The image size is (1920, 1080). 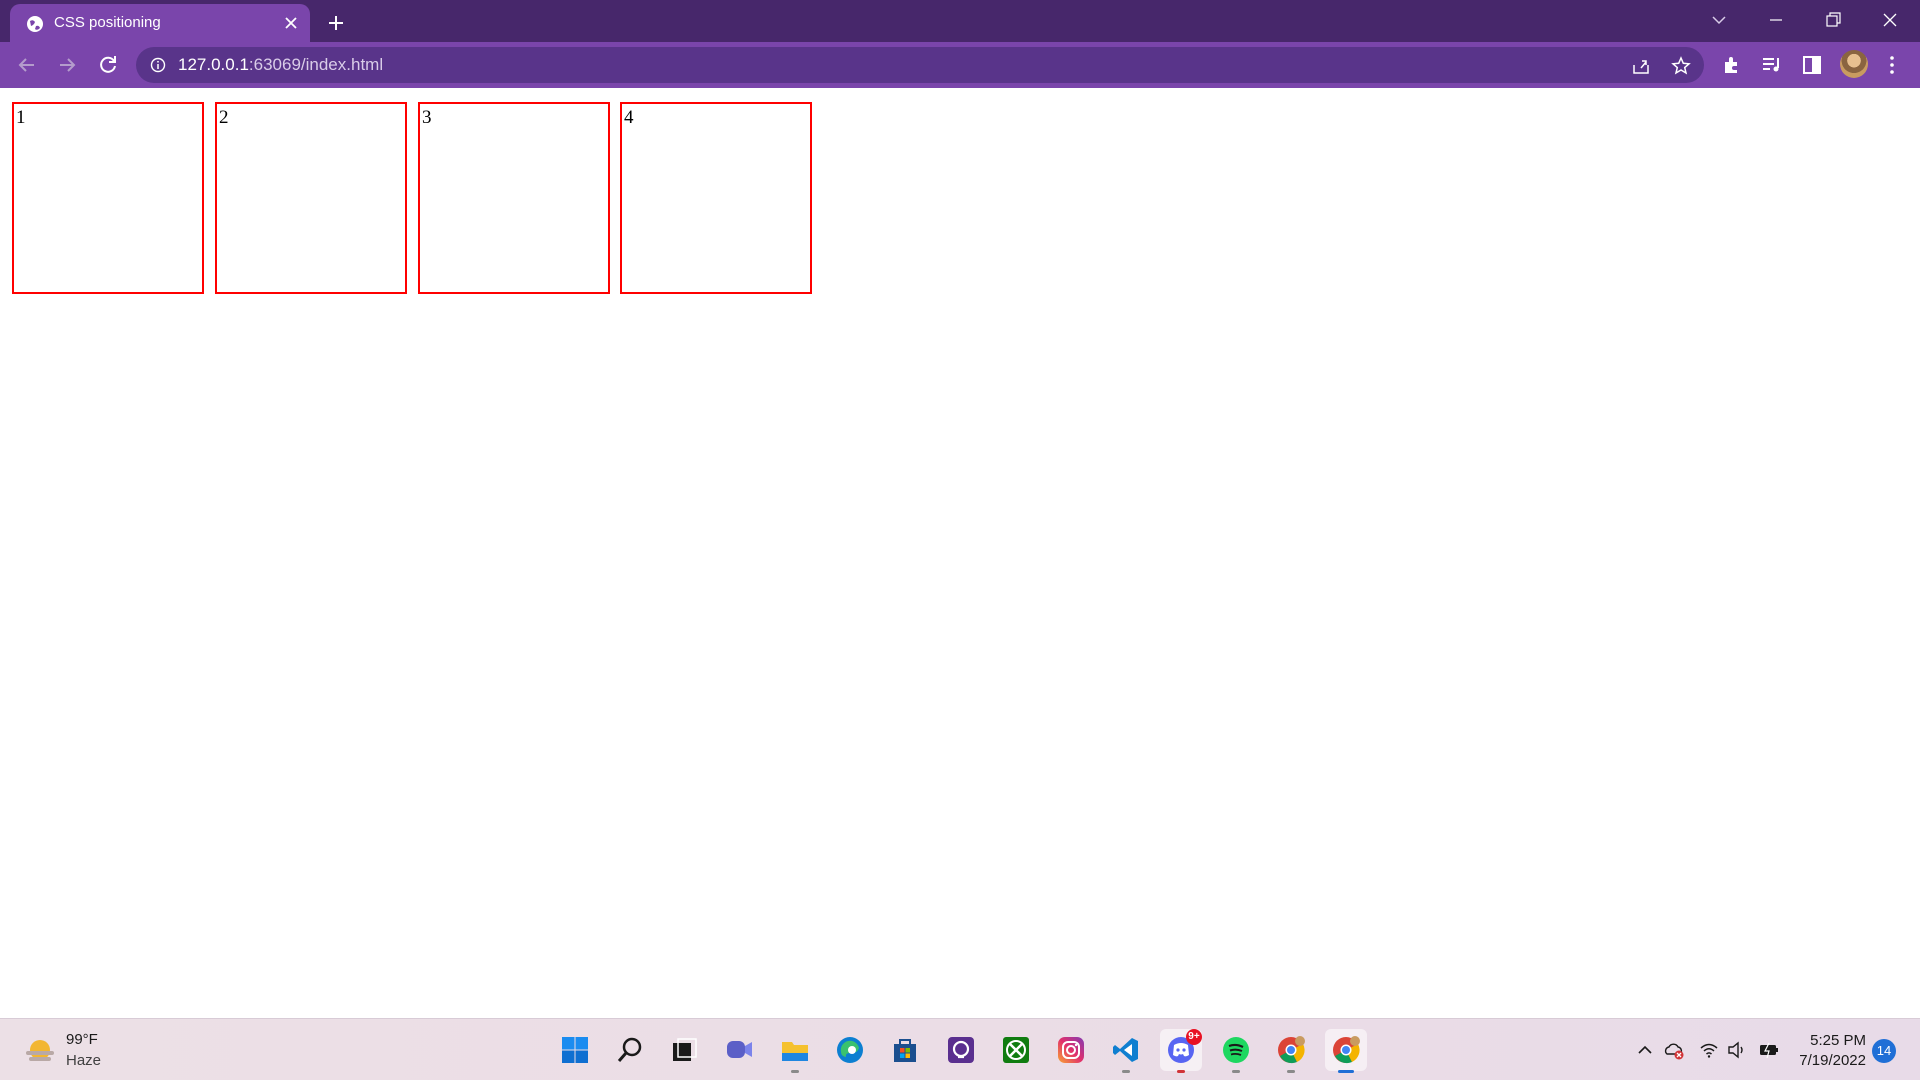 I want to click on box-2: 2, so click(x=311, y=198).